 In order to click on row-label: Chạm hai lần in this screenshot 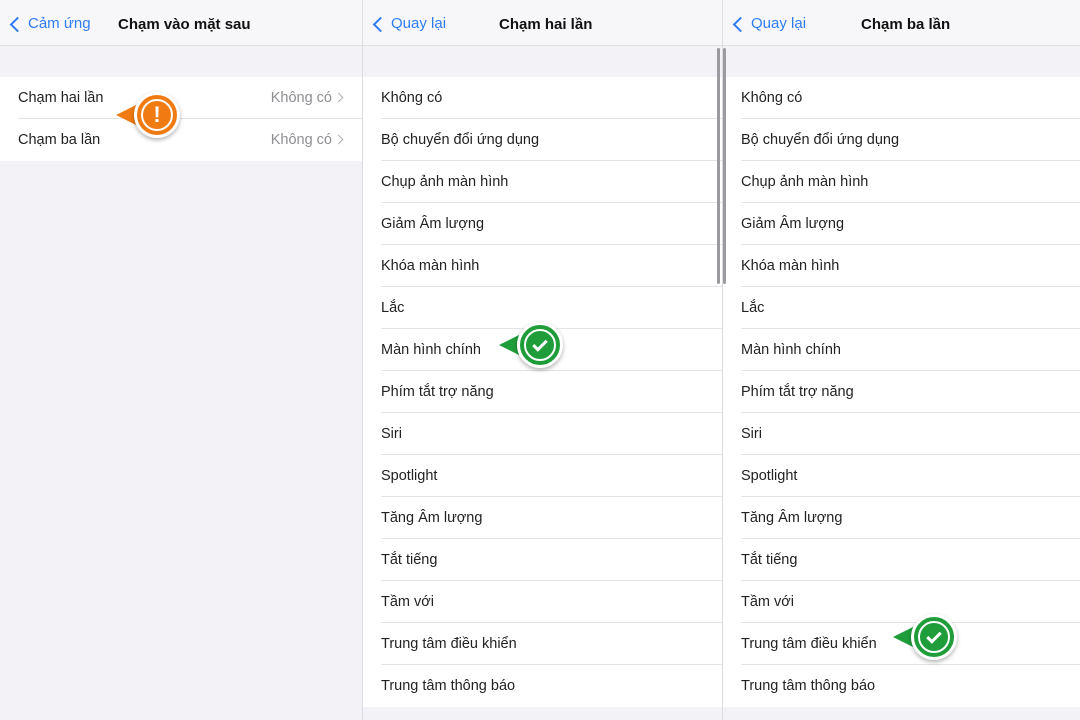, I will do `click(61, 98)`.